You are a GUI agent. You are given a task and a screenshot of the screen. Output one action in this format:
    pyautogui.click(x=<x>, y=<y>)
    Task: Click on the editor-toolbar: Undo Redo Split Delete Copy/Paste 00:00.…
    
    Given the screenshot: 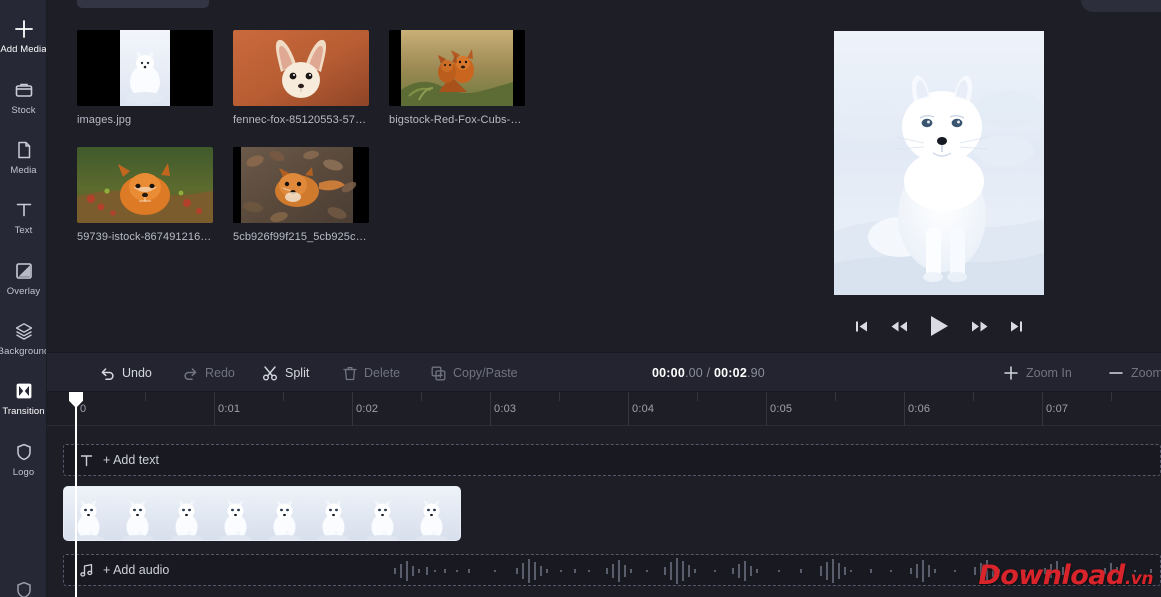 What is the action you would take?
    pyautogui.click(x=604, y=372)
    